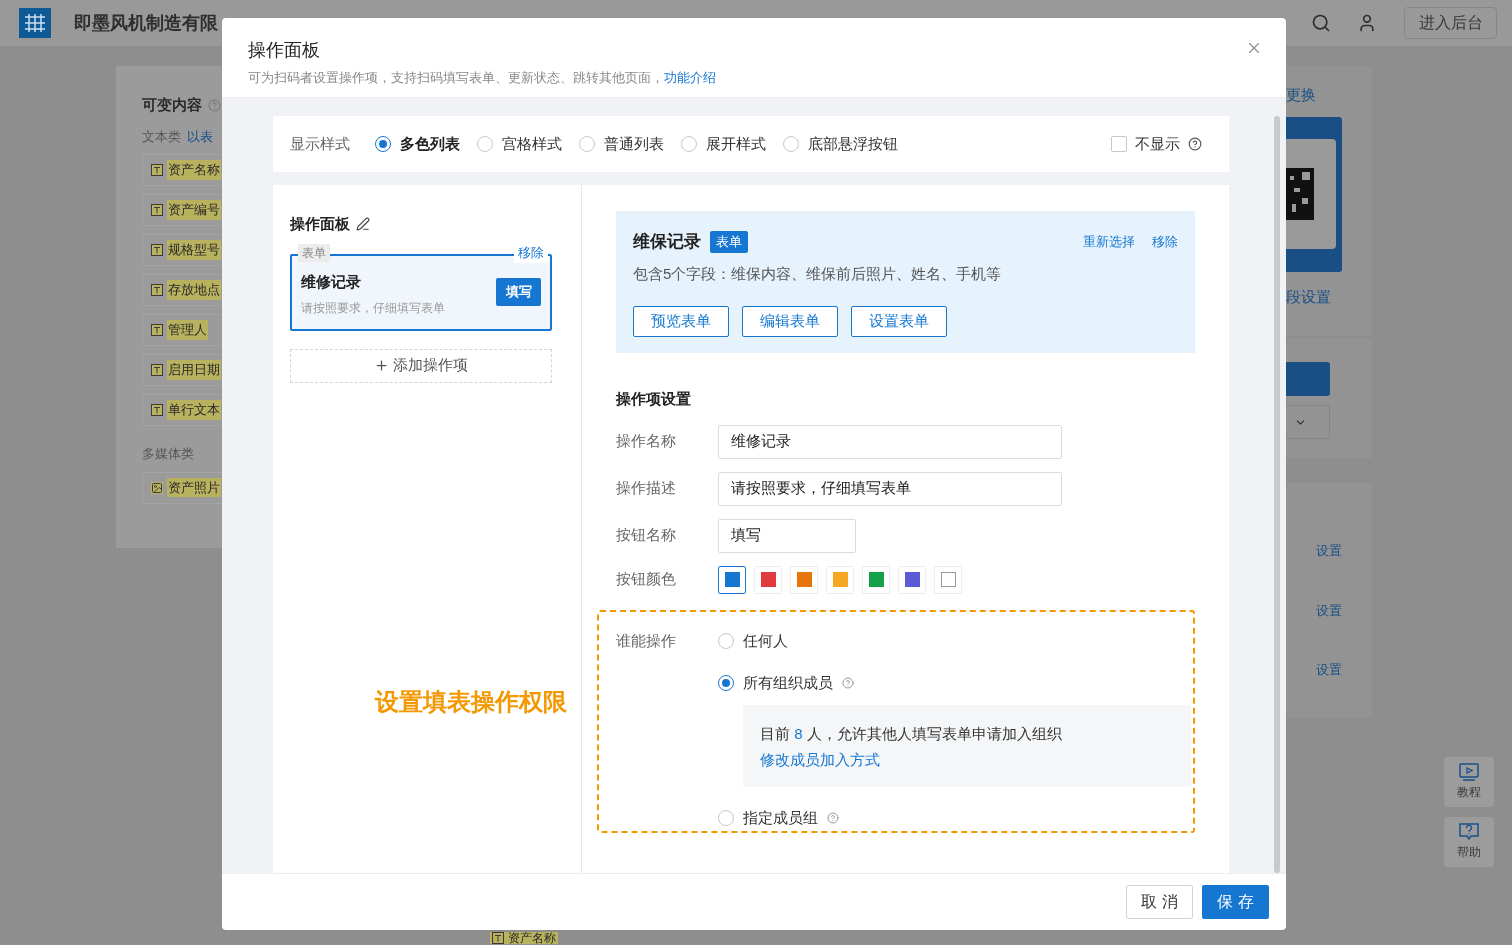 This screenshot has height=945, width=1512. Describe the element at coordinates (646, 441) in the screenshot. I see `field-label: 操作名称` at that location.